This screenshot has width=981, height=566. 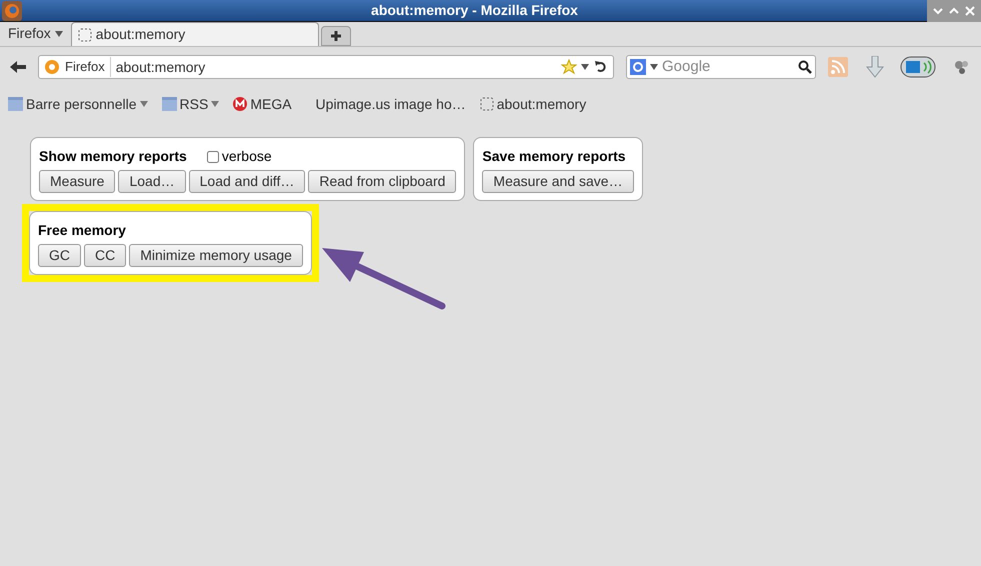 I want to click on new-tab-button, so click(x=335, y=36).